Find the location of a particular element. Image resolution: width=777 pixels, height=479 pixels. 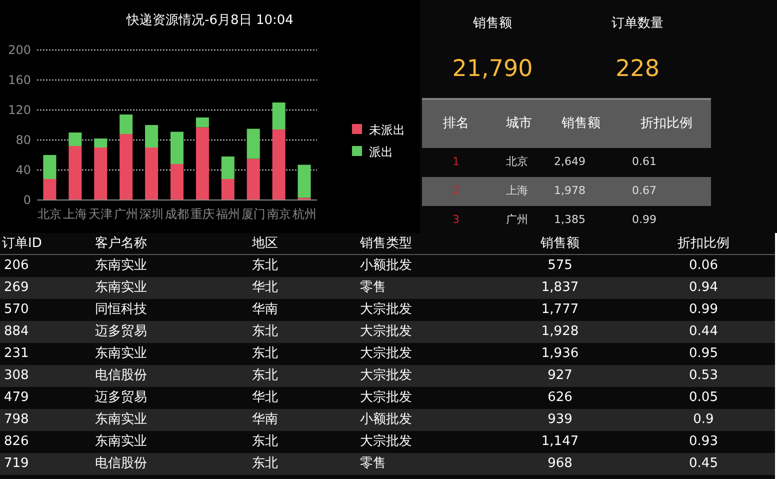

table-cell-text: 1,147 is located at coordinates (560, 442).